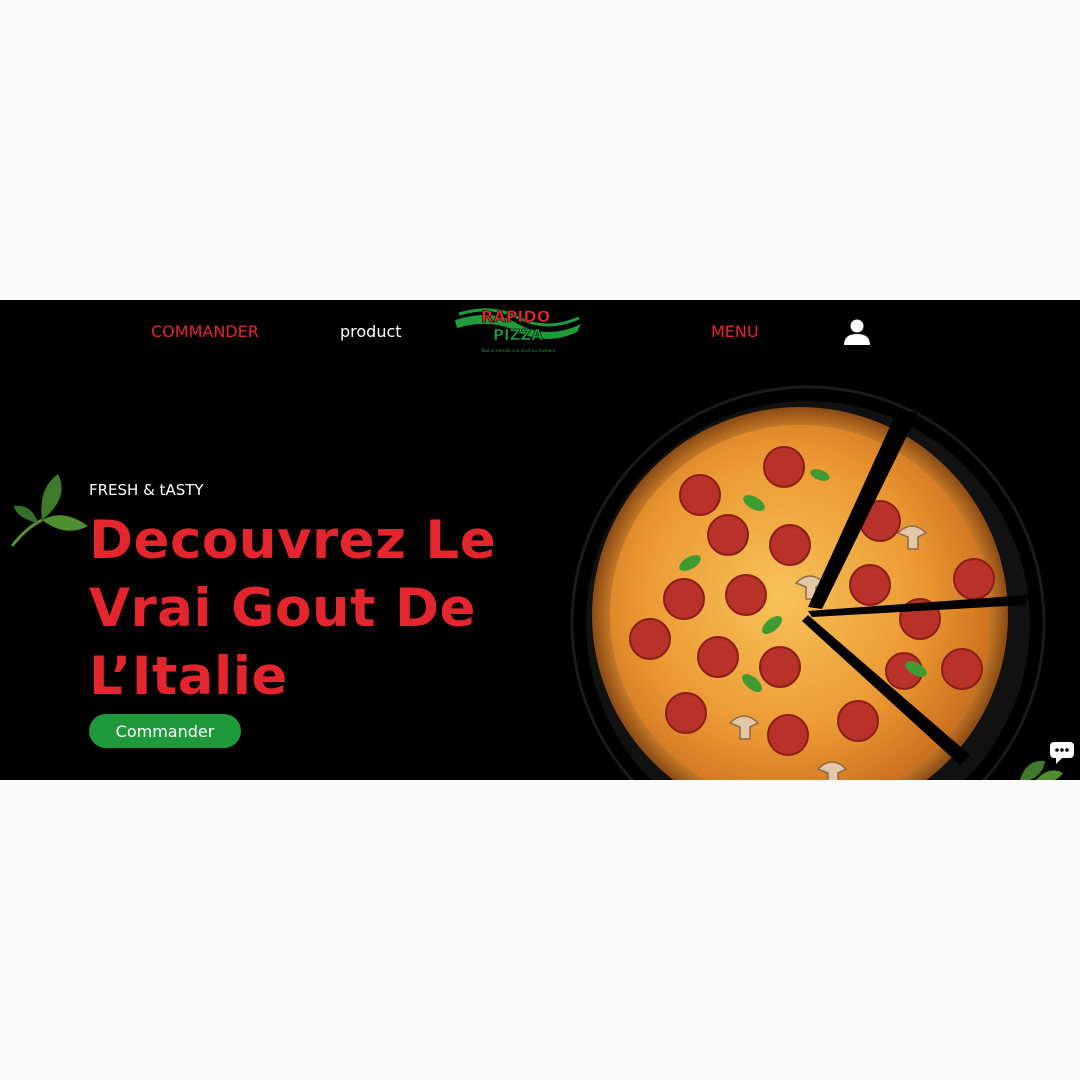 This screenshot has width=1080, height=1080. Describe the element at coordinates (205, 331) in the screenshot. I see `nav-commander-link: COMMANDER` at that location.